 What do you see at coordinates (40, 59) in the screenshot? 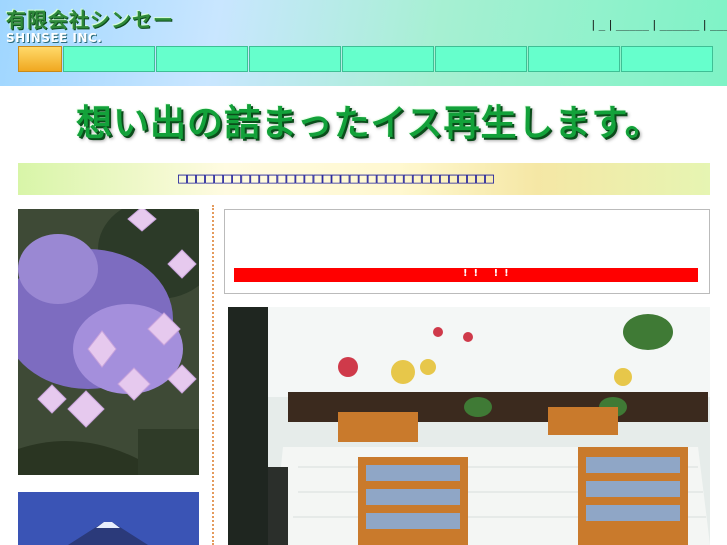
I see `nav-home-button` at bounding box center [40, 59].